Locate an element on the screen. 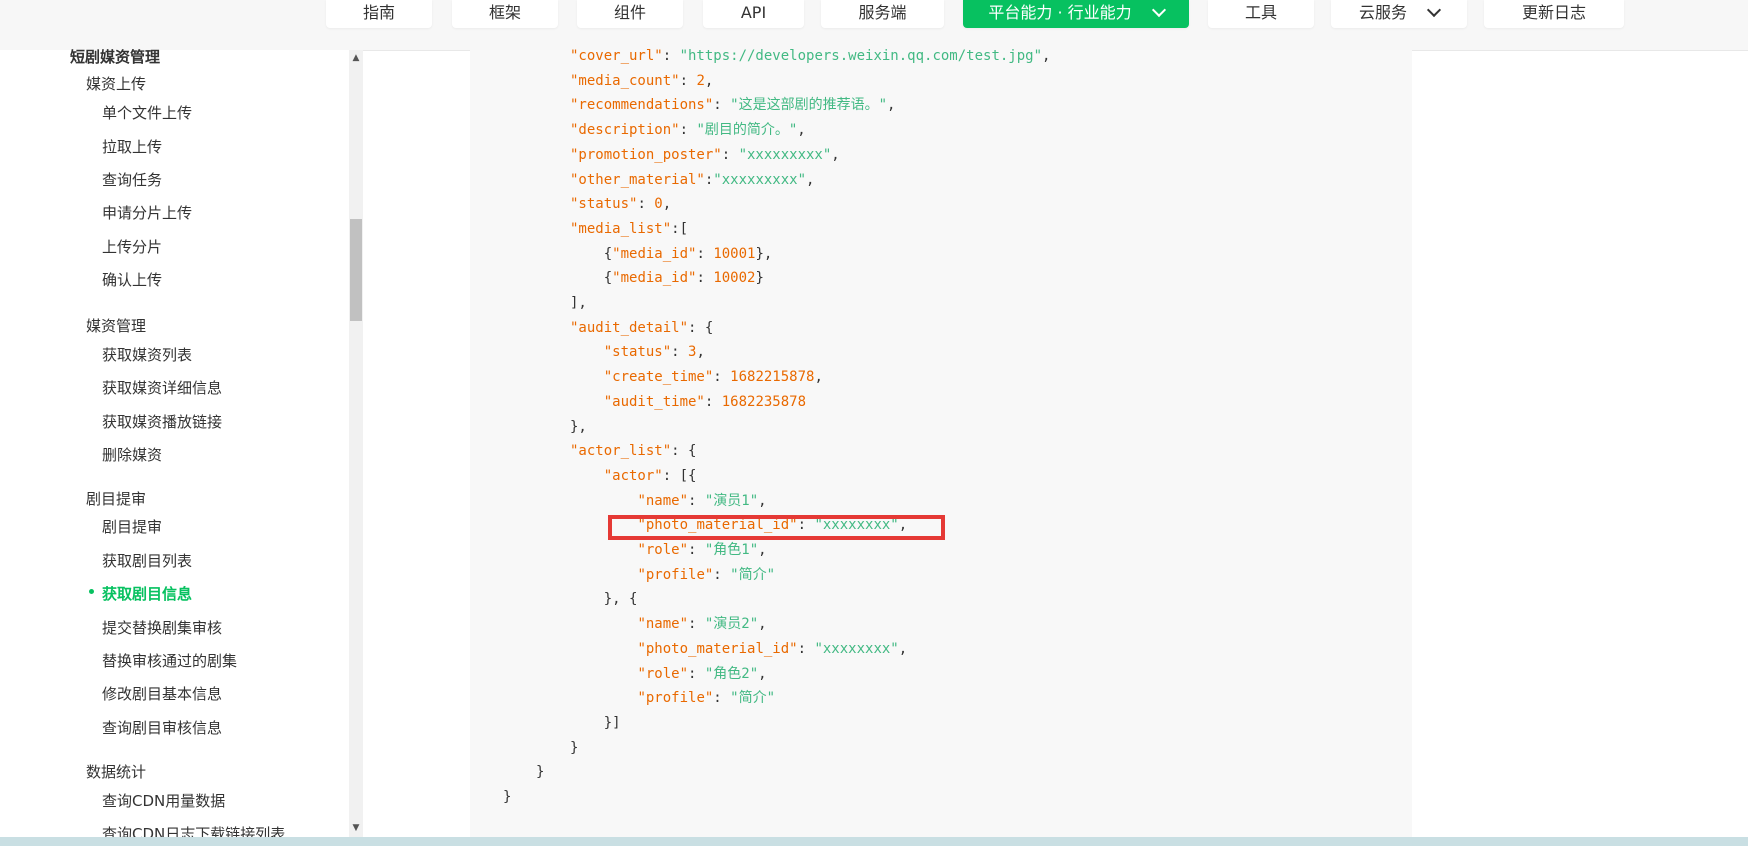  sidebar-group-statistics: 数据统计 is located at coordinates (116, 772).